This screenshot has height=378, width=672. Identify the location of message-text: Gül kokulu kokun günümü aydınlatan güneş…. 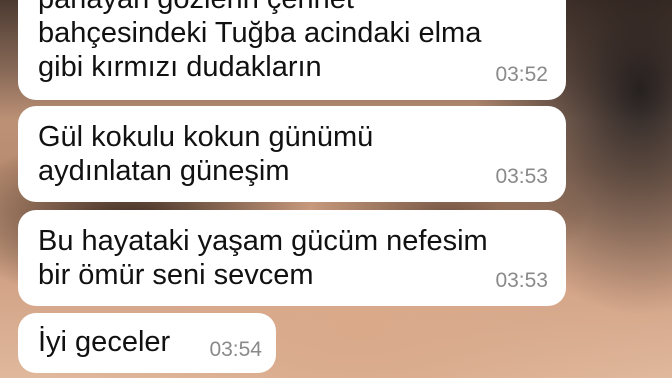
(206, 154).